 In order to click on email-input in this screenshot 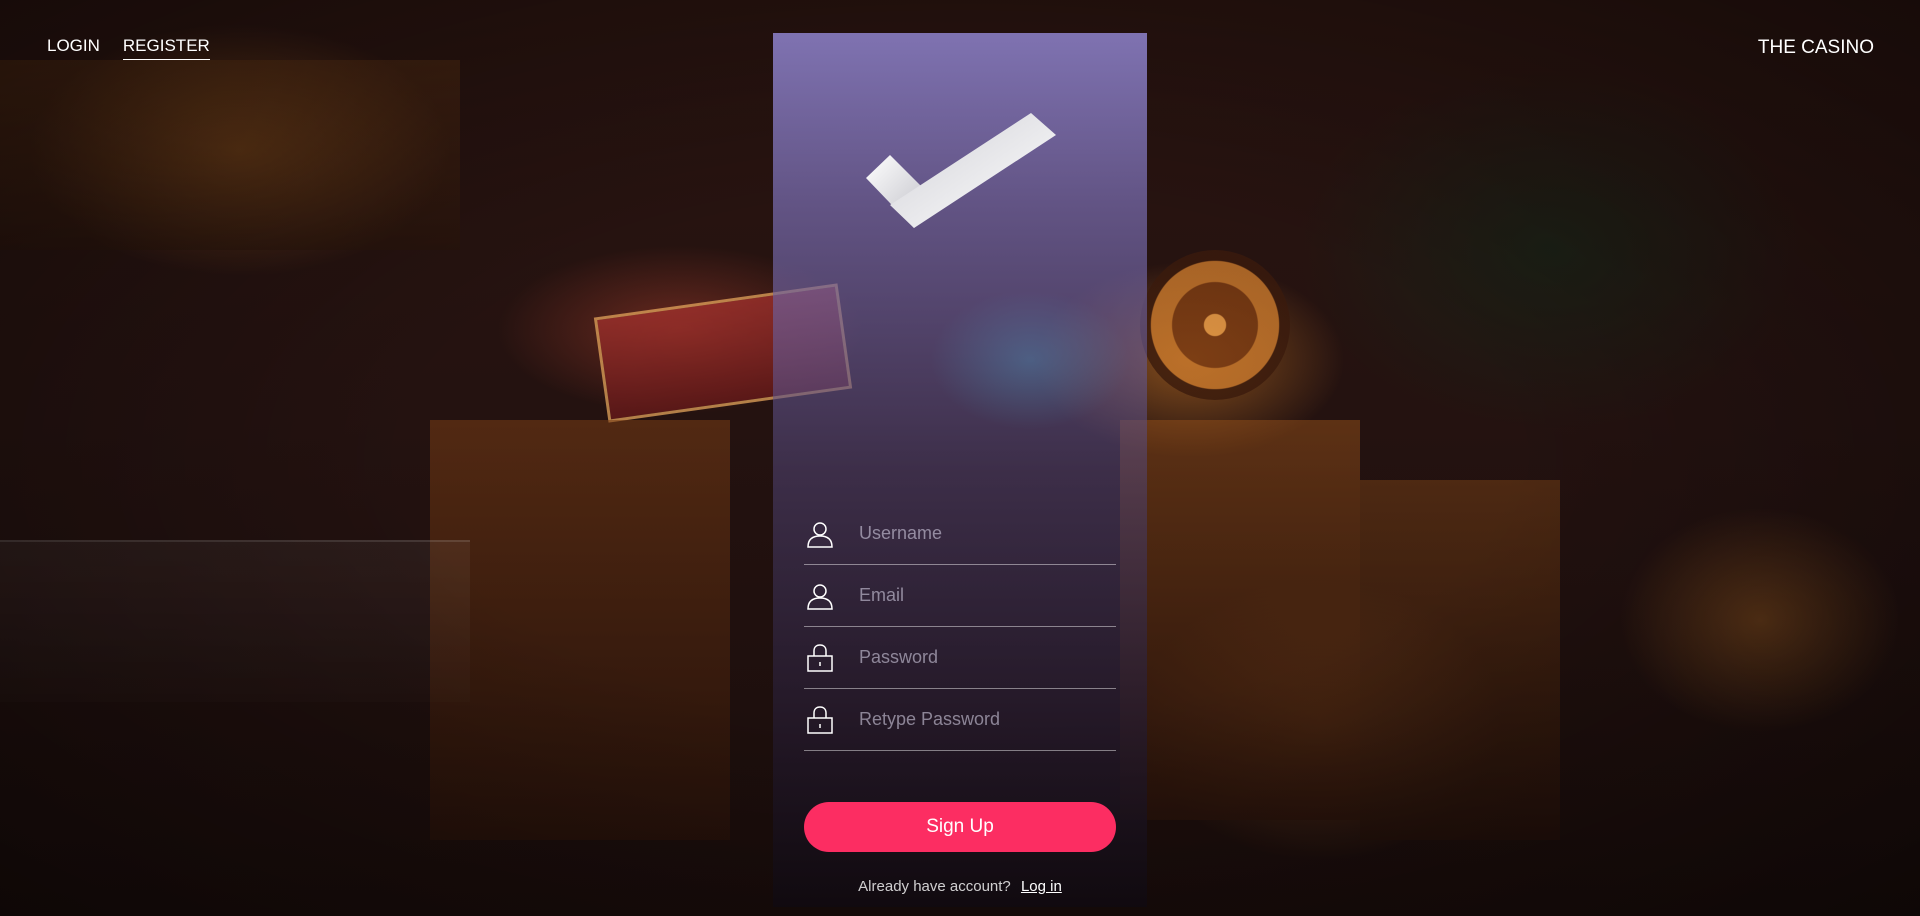, I will do `click(987, 595)`.